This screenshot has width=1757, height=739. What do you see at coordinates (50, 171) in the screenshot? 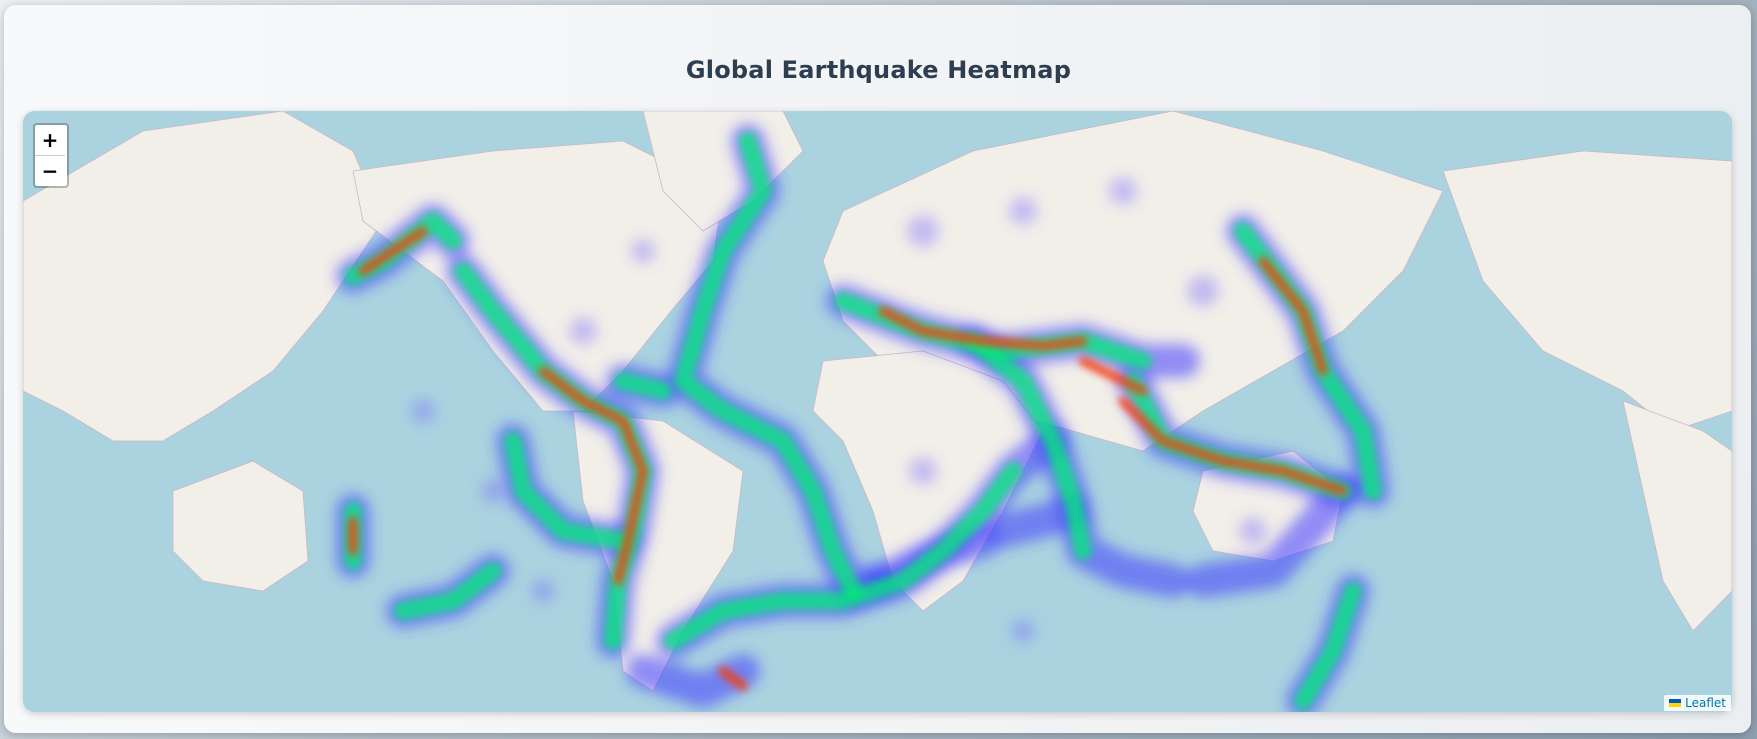
I see `zoom-out-button: −` at bounding box center [50, 171].